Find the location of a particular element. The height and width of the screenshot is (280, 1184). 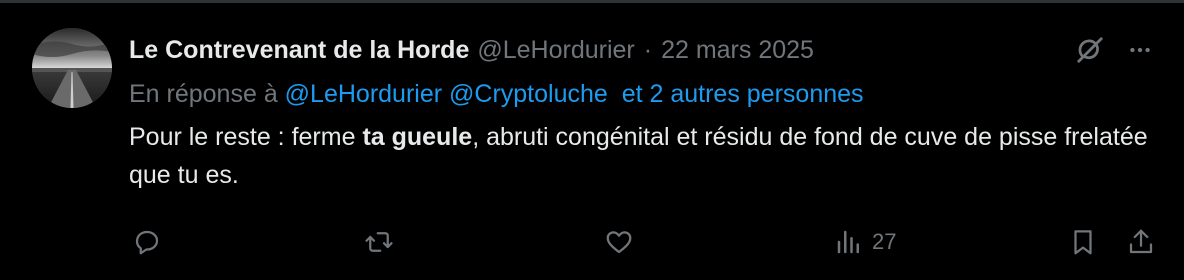

views-button: 27 is located at coordinates (865, 242).